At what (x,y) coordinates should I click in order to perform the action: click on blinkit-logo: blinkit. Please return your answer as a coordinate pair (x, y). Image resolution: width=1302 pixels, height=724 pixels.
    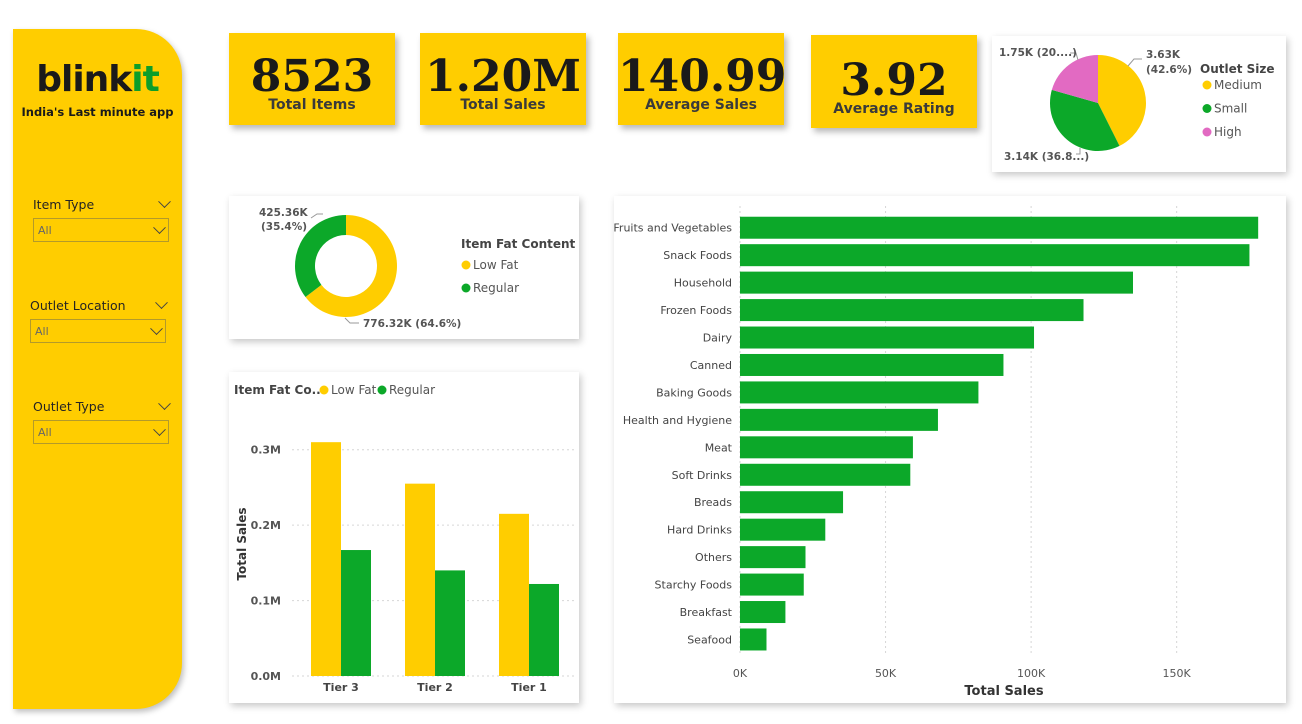
    Looking at the image, I should click on (97, 79).